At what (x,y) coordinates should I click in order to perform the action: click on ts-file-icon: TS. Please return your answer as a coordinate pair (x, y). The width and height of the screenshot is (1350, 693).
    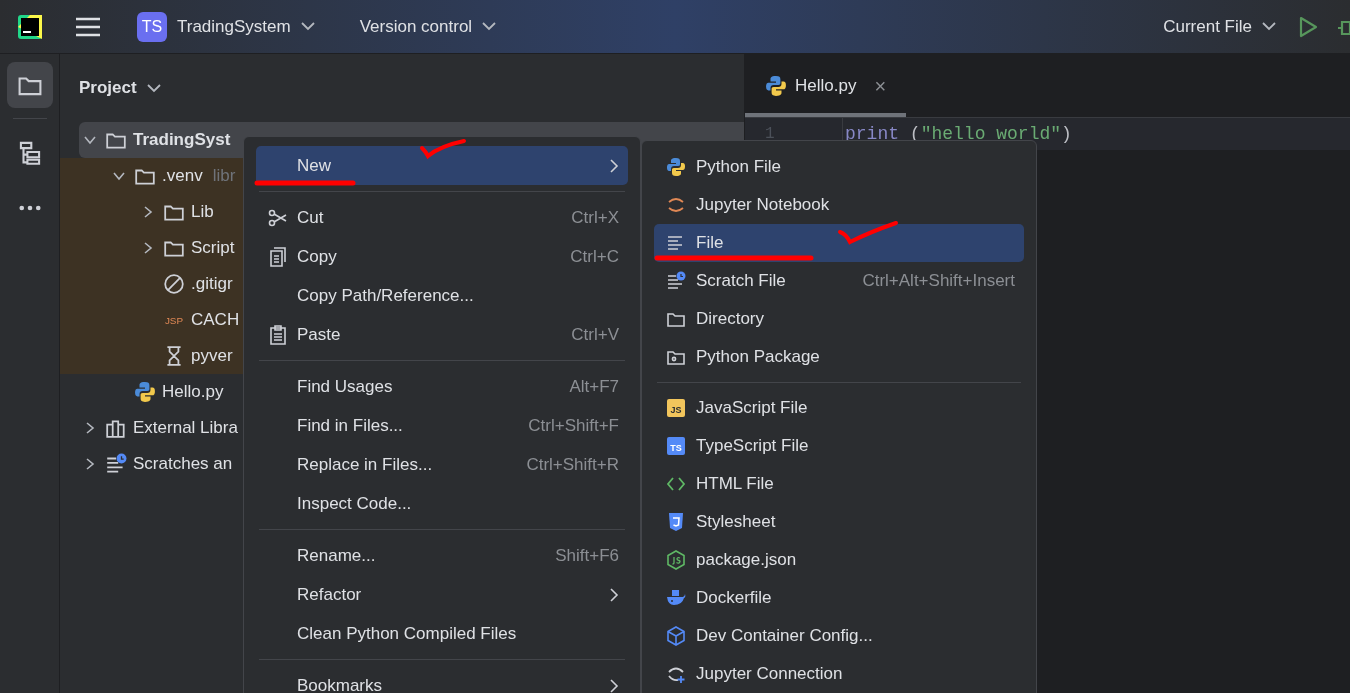
    Looking at the image, I should click on (676, 446).